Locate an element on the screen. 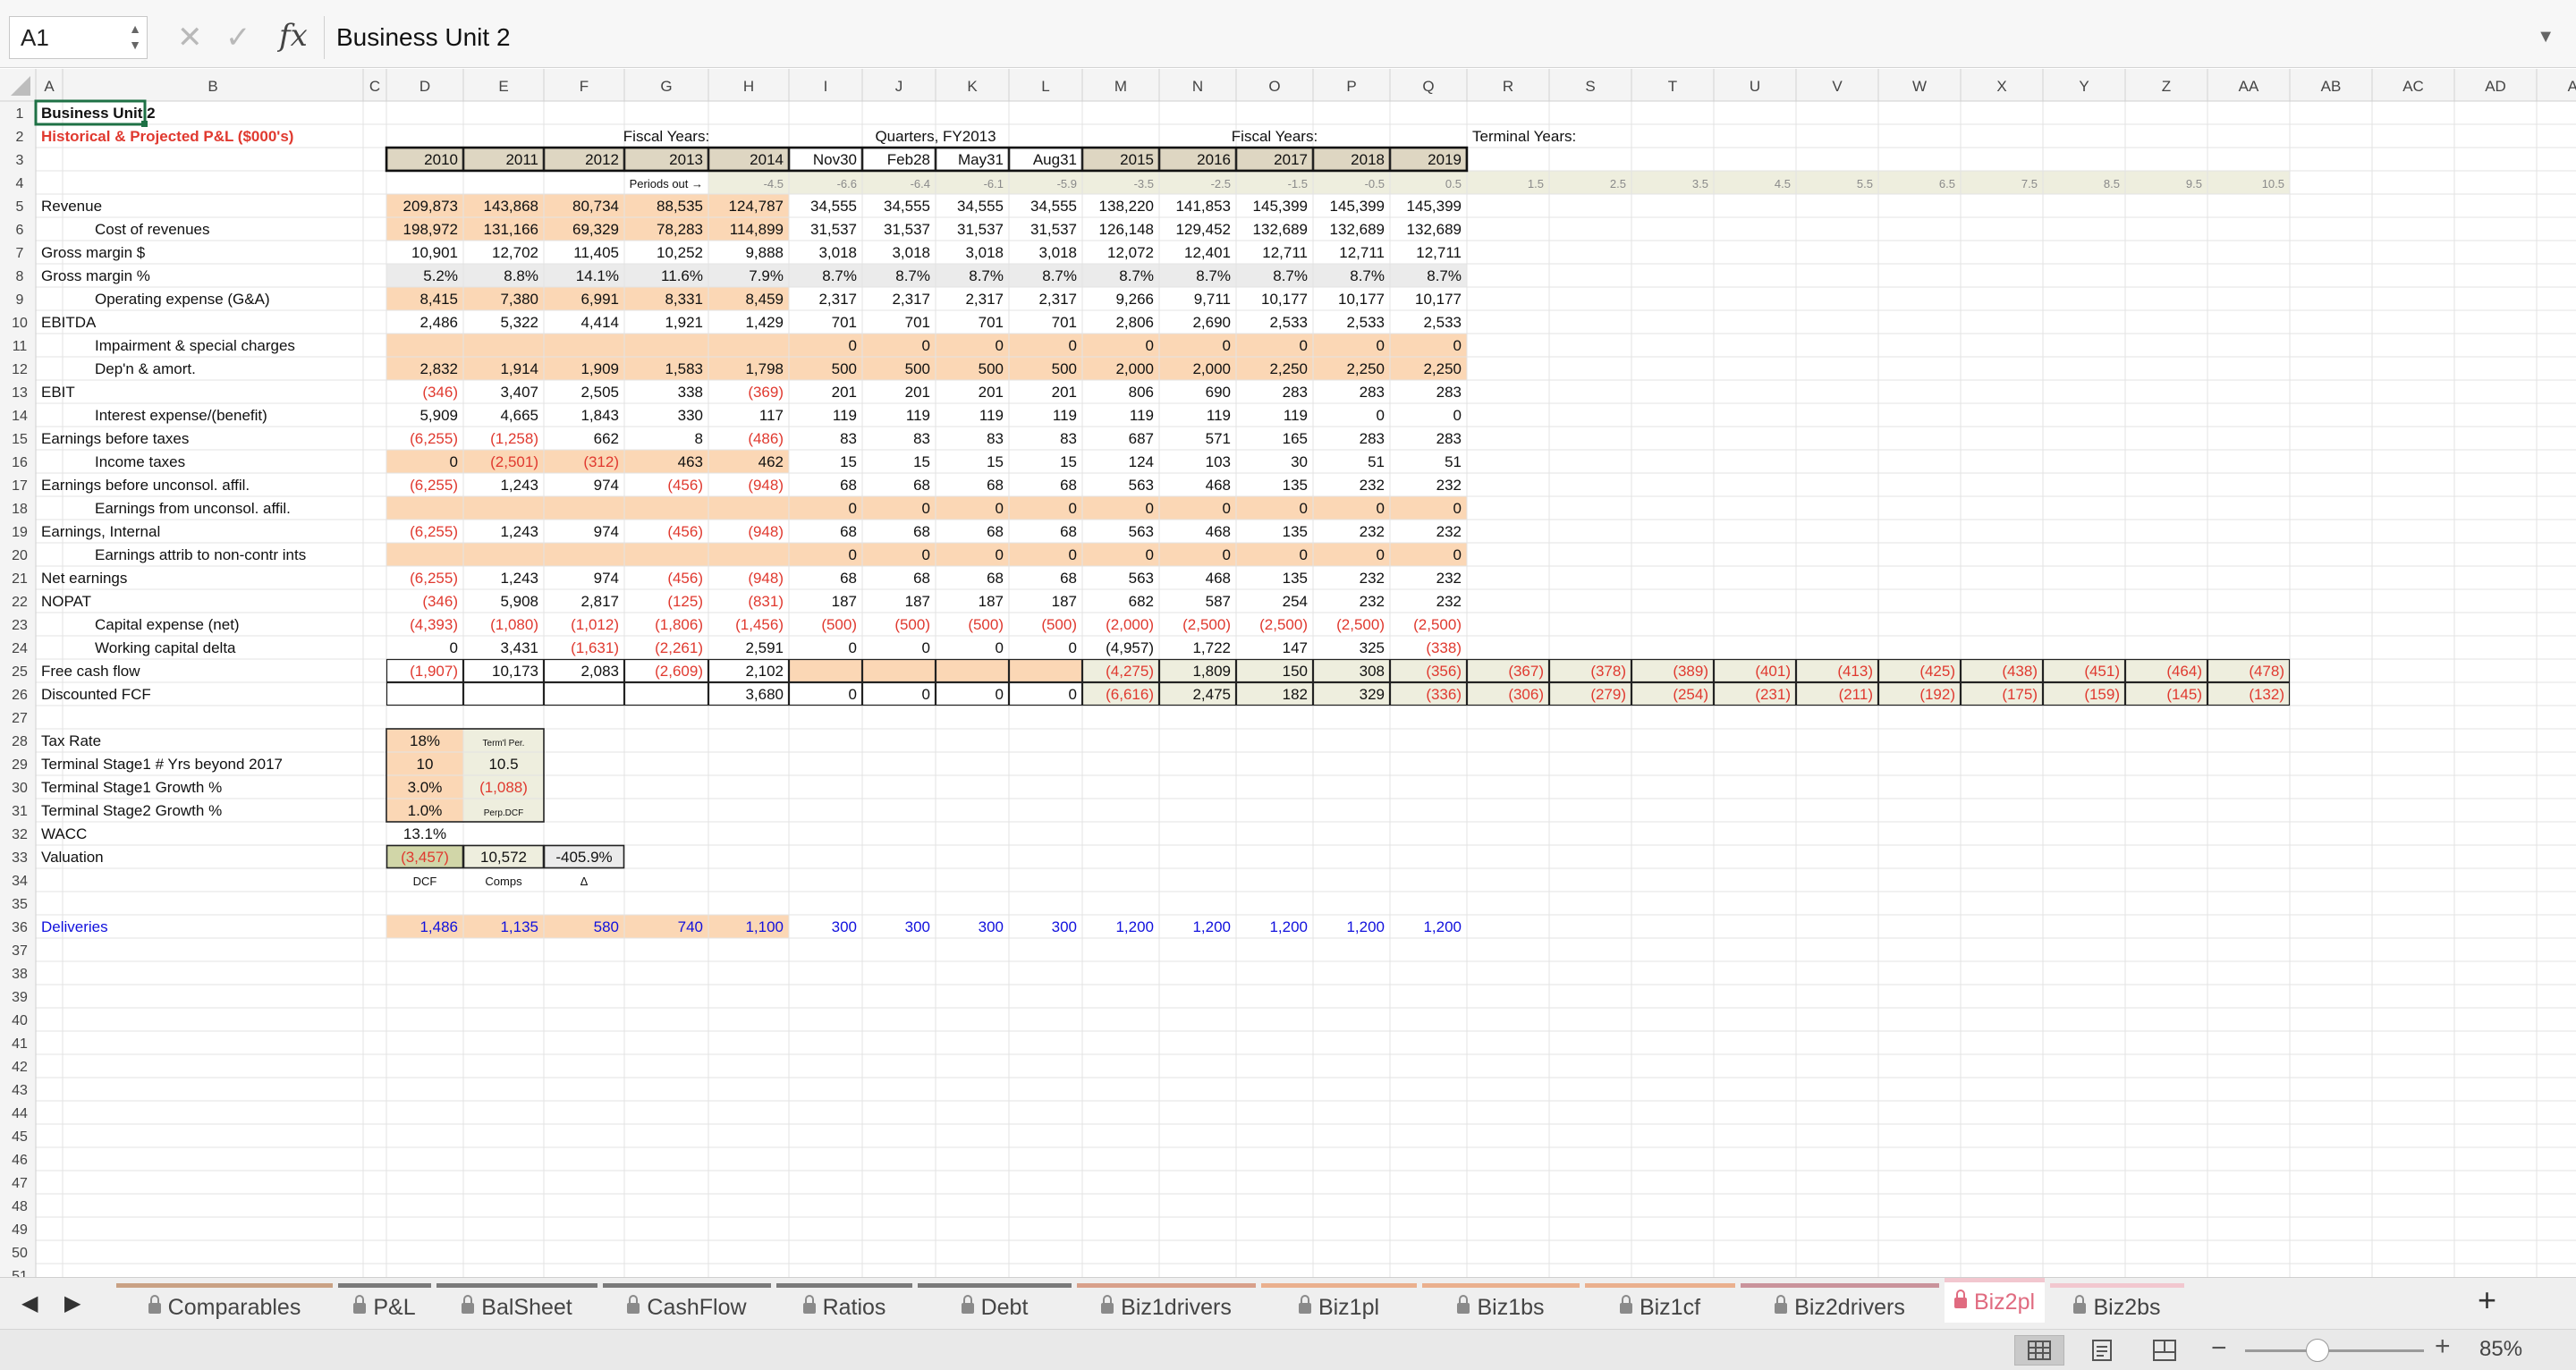 Image resolution: width=2576 pixels, height=1370 pixels. row-header-6: 6 is located at coordinates (20, 230).